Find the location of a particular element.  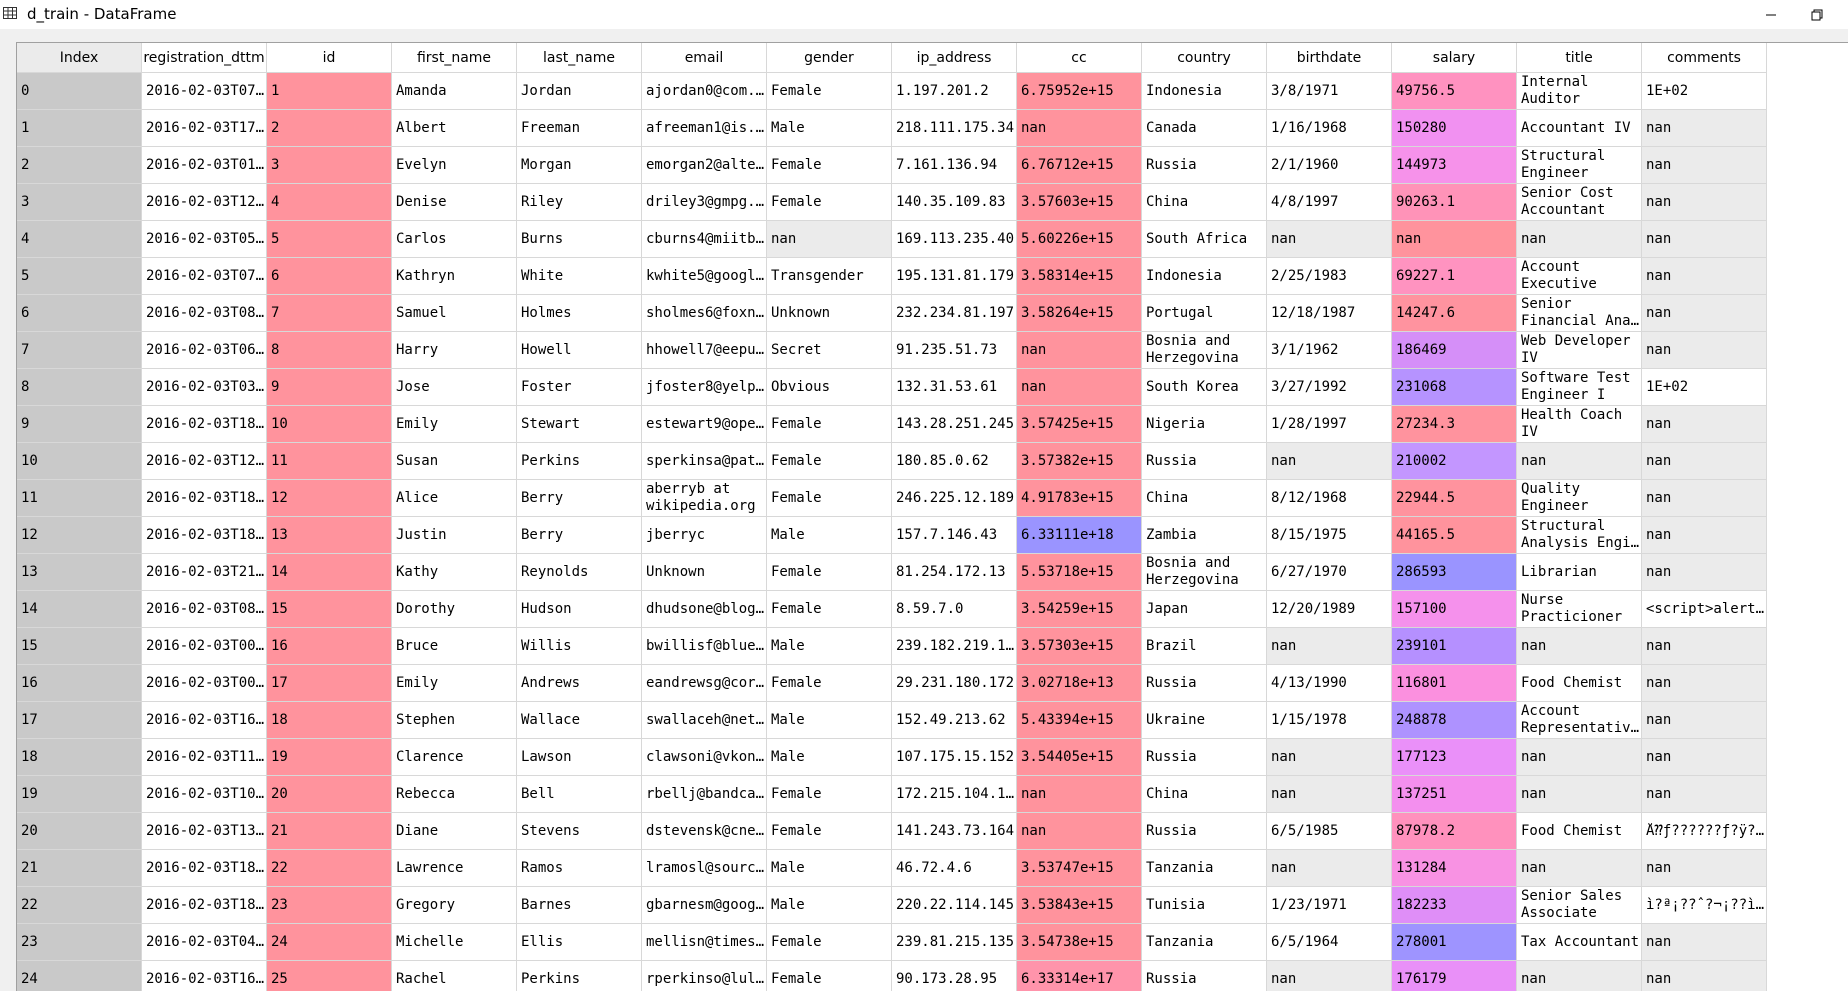

cell-birthdate: 3/27/1992 is located at coordinates (1329, 387).